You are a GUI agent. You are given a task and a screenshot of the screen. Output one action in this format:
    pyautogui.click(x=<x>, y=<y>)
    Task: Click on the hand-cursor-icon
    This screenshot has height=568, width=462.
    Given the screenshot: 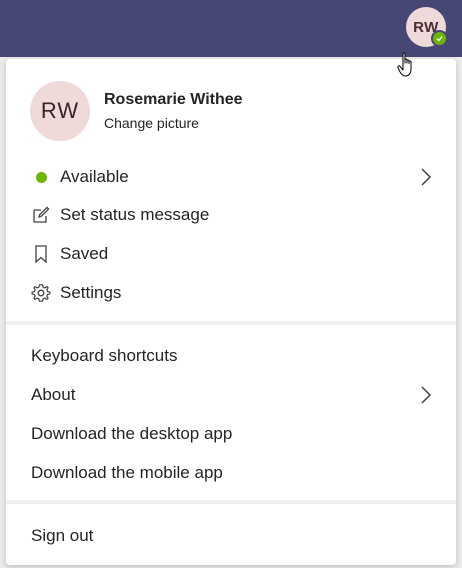 What is the action you would take?
    pyautogui.click(x=404, y=64)
    